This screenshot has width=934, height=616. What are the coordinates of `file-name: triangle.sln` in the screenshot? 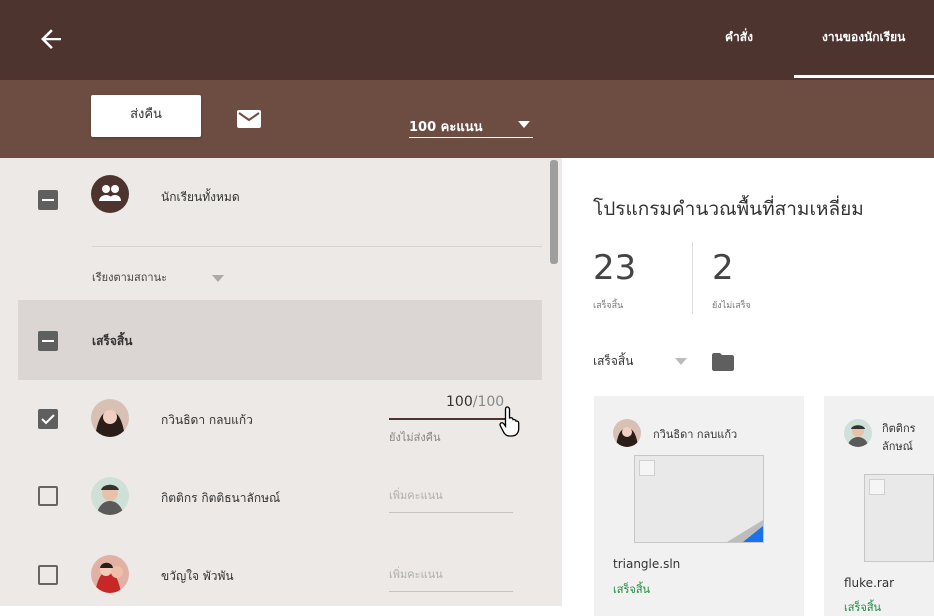 It's located at (646, 564).